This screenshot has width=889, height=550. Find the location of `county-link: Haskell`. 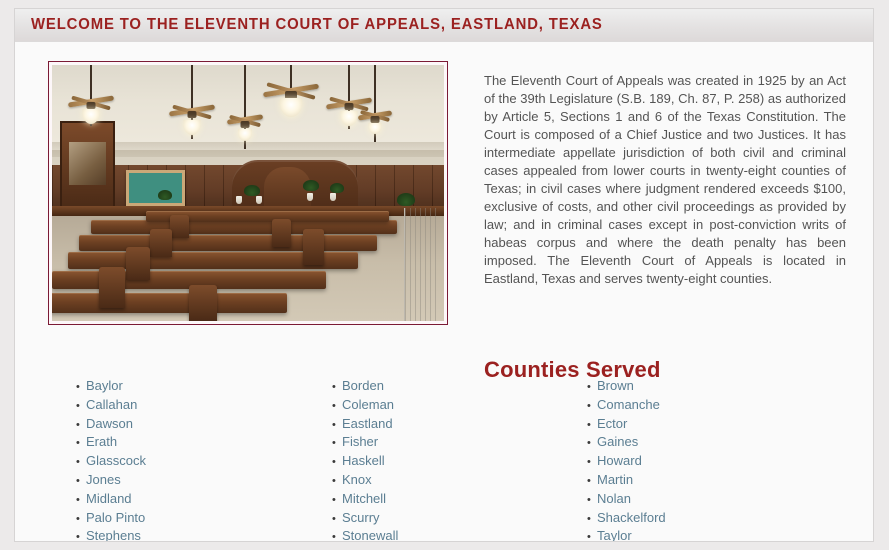

county-link: Haskell is located at coordinates (363, 460).